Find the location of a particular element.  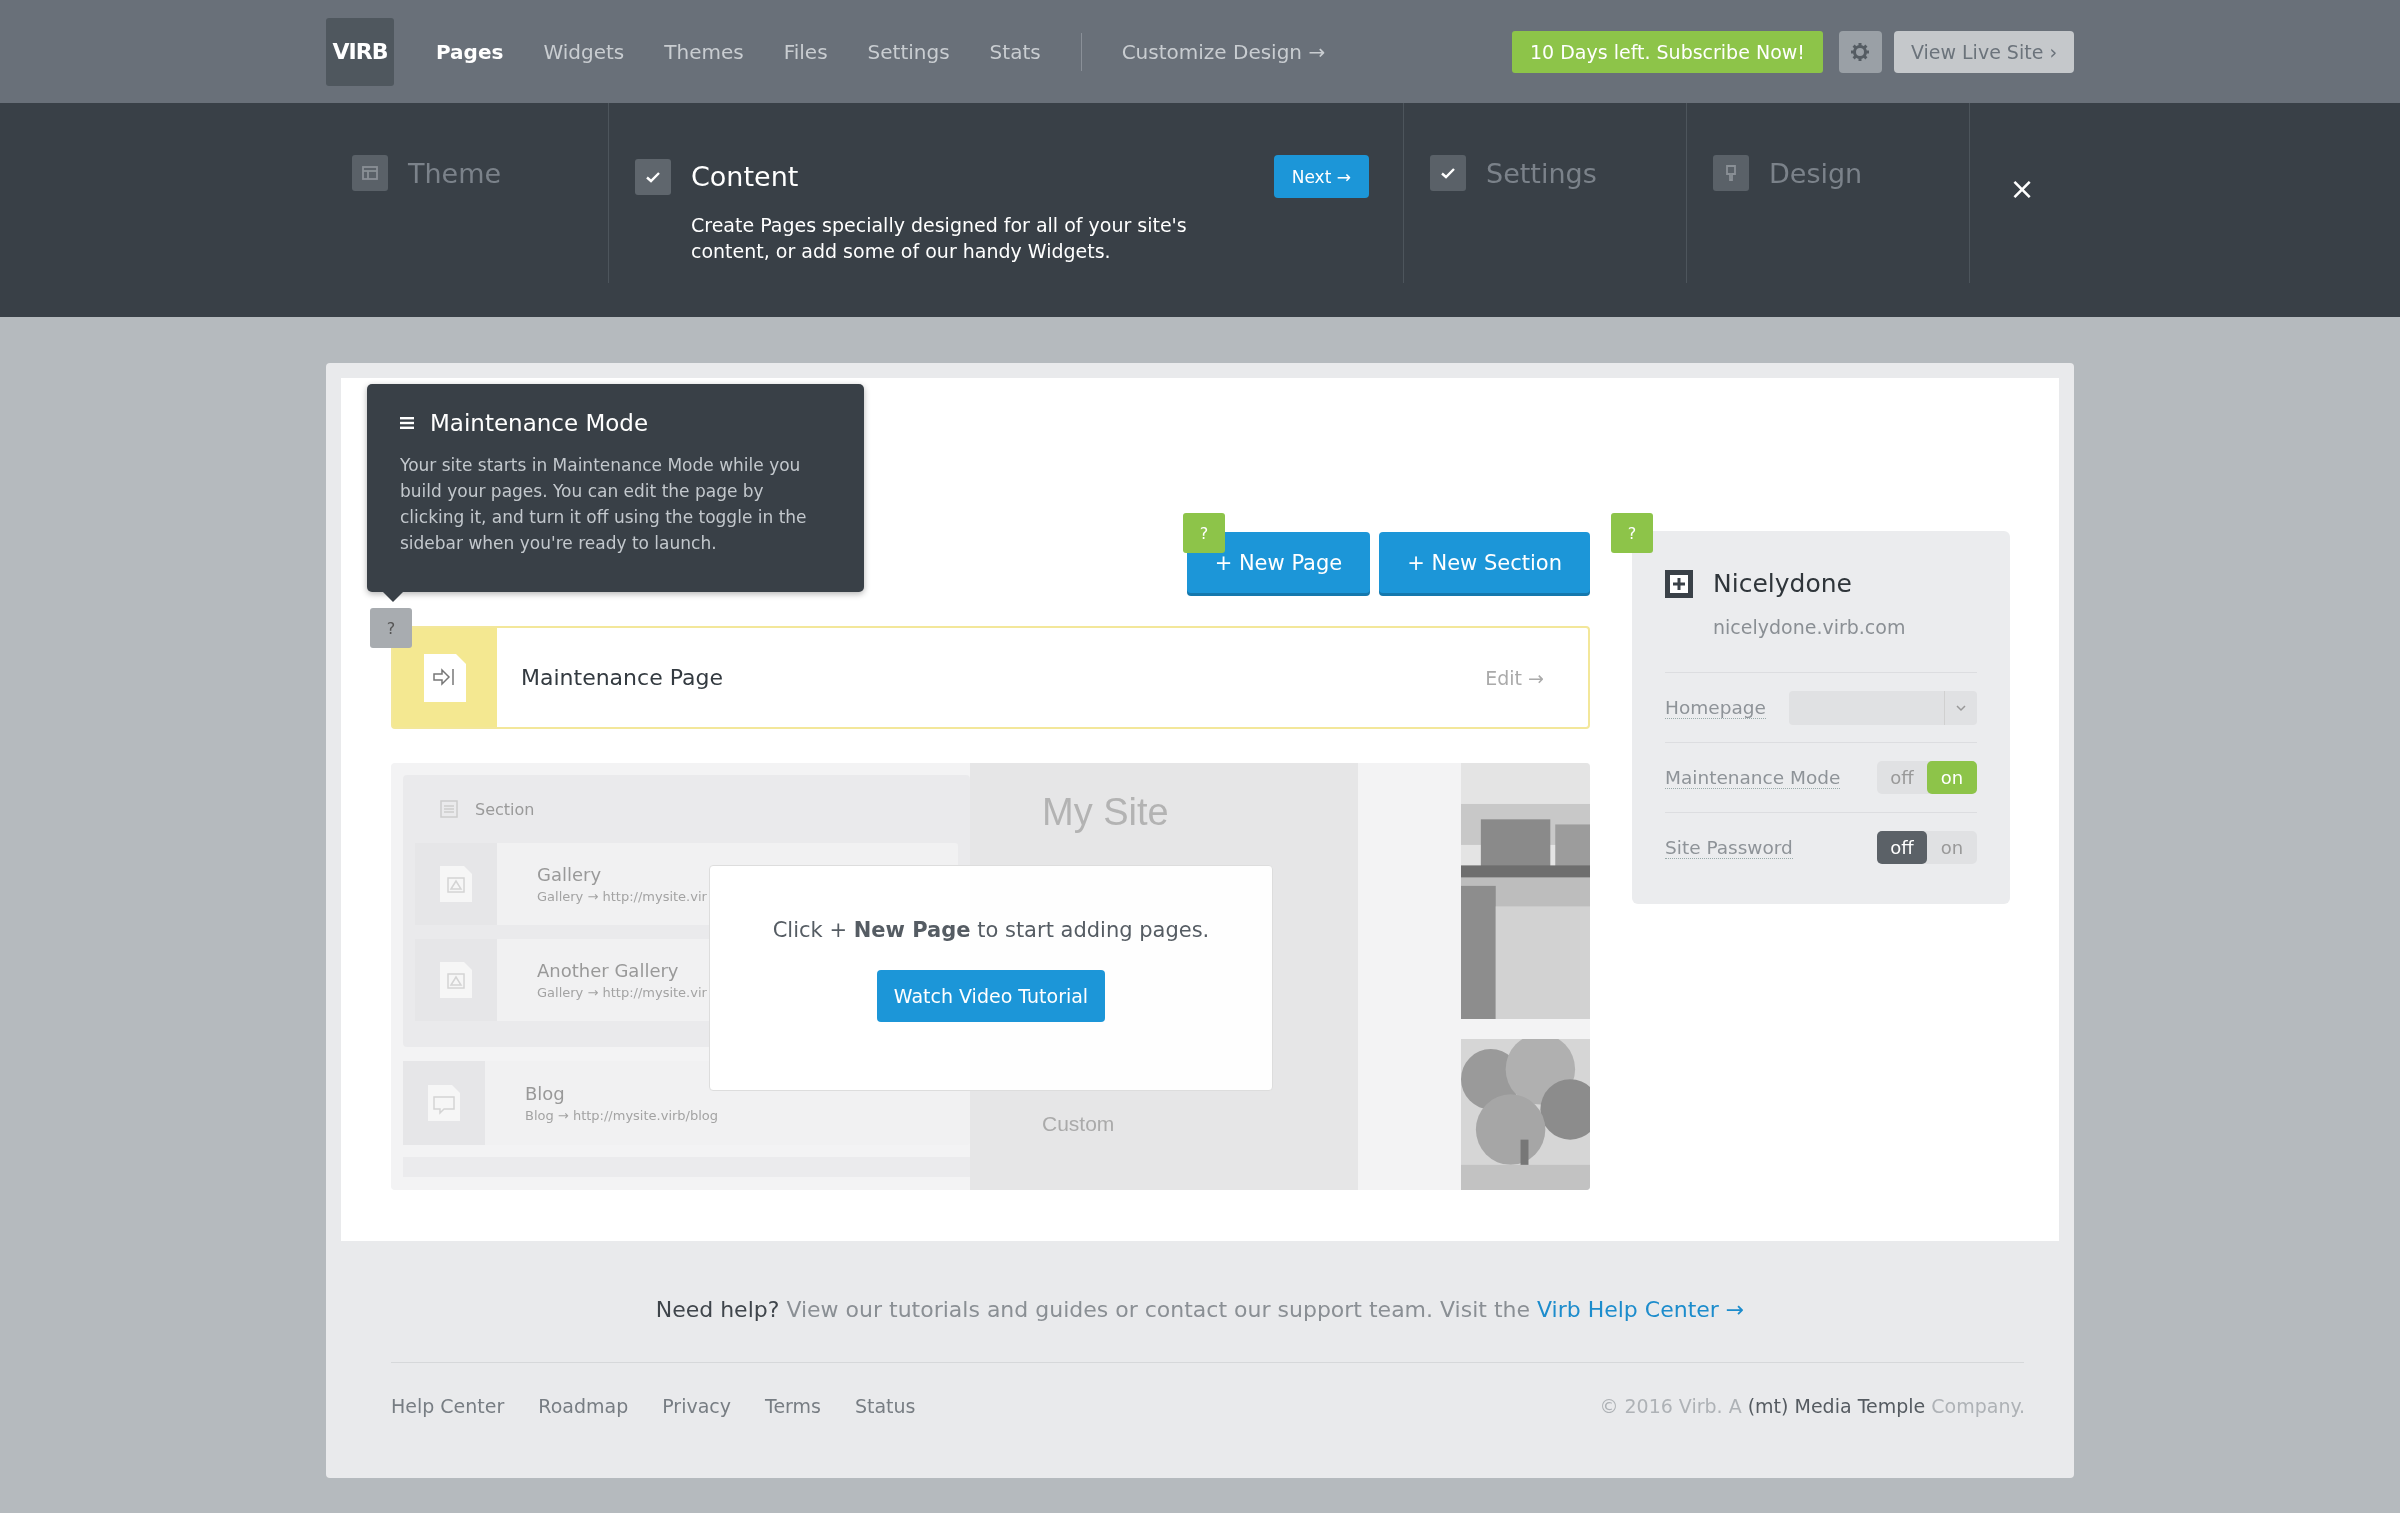

subscribe-button: 10 Days left. Subscribe Now! is located at coordinates (1667, 51).